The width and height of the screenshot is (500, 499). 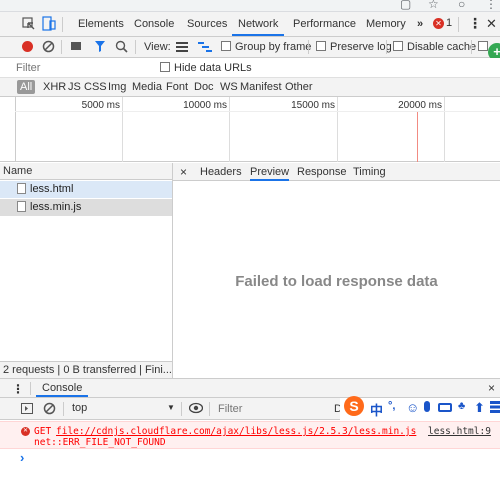 I want to click on clear-console-icon, so click(x=49, y=410).